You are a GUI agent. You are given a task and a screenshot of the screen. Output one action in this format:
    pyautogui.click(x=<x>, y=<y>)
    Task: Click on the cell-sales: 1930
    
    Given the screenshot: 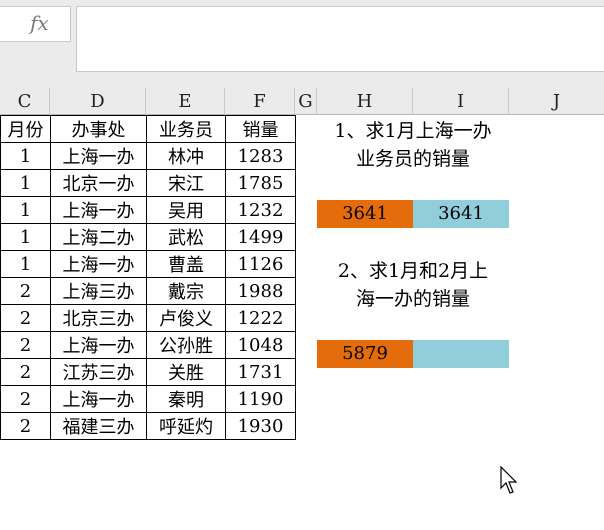 What is the action you would take?
    pyautogui.click(x=260, y=426)
    